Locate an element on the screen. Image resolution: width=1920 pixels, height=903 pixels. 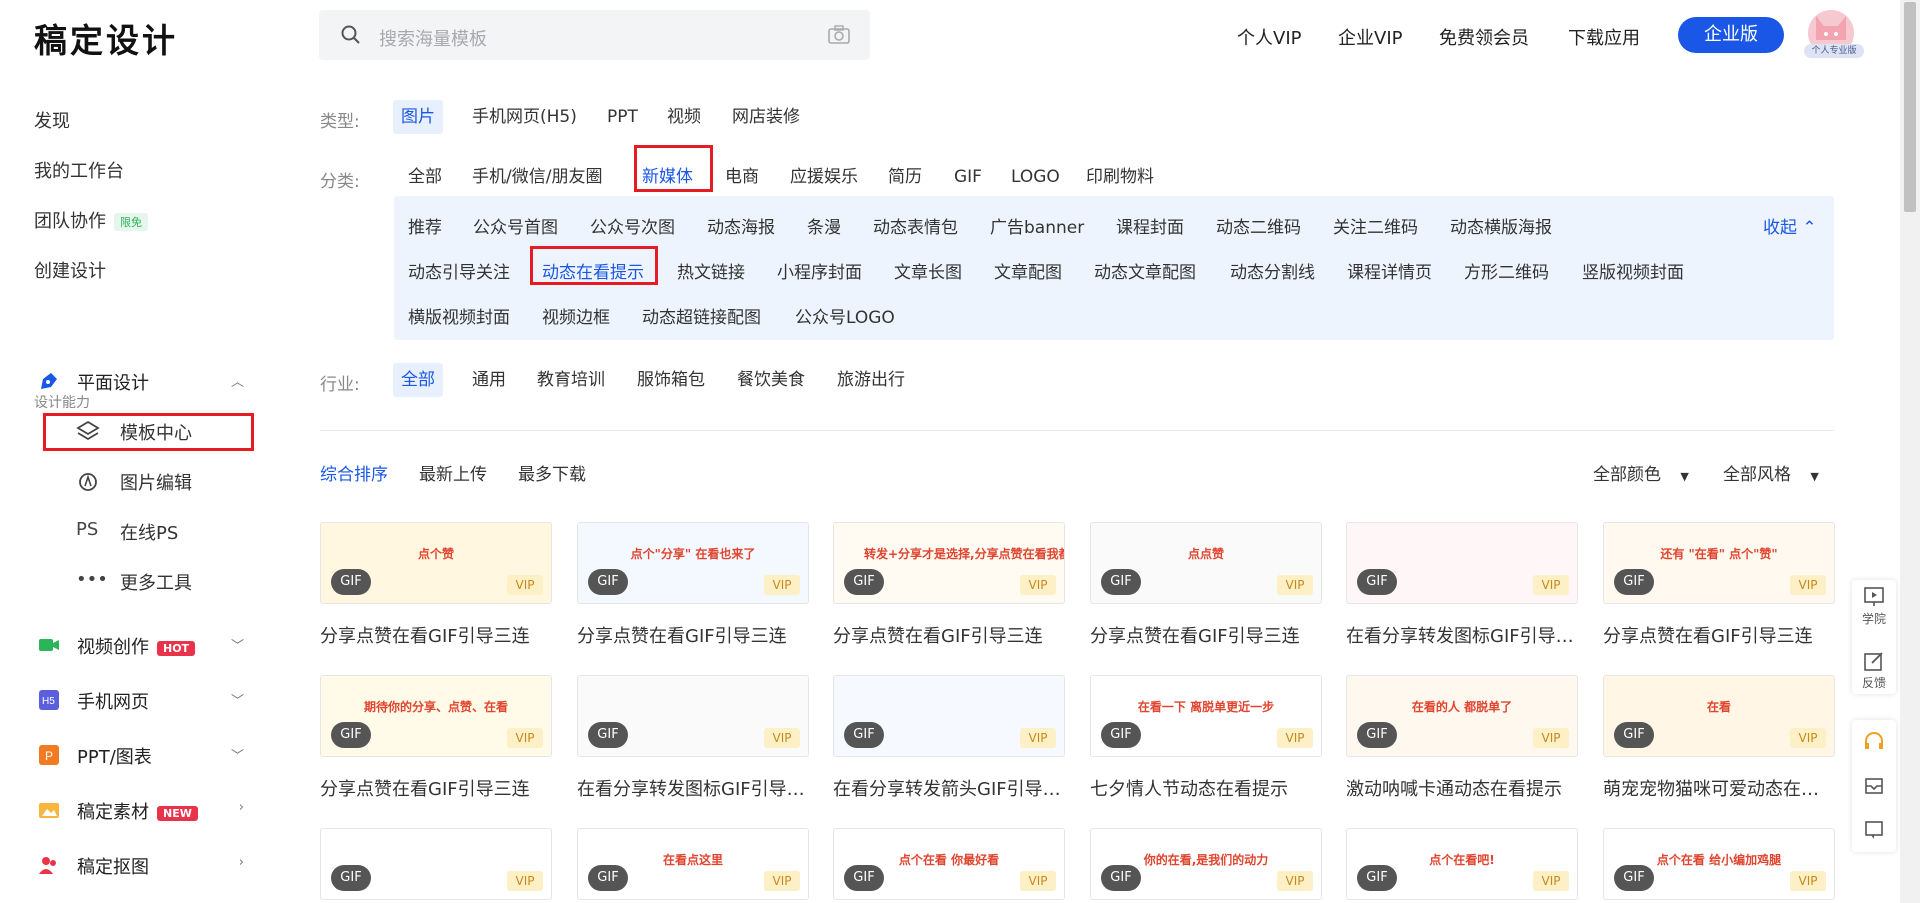
collapse-button: 收起 ⌃ is located at coordinates (1790, 225).